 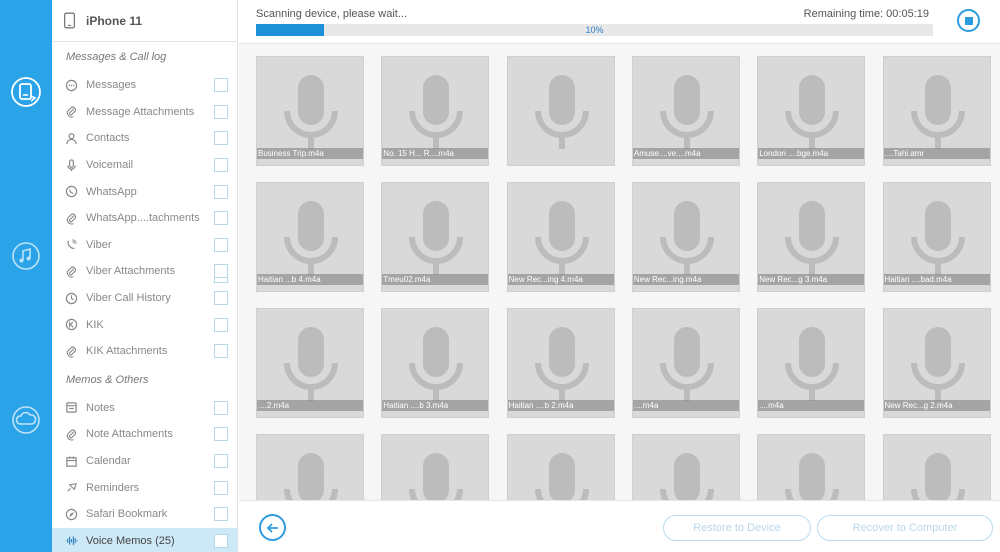 What do you see at coordinates (144, 324) in the screenshot?
I see `sidebar-item: KIK` at bounding box center [144, 324].